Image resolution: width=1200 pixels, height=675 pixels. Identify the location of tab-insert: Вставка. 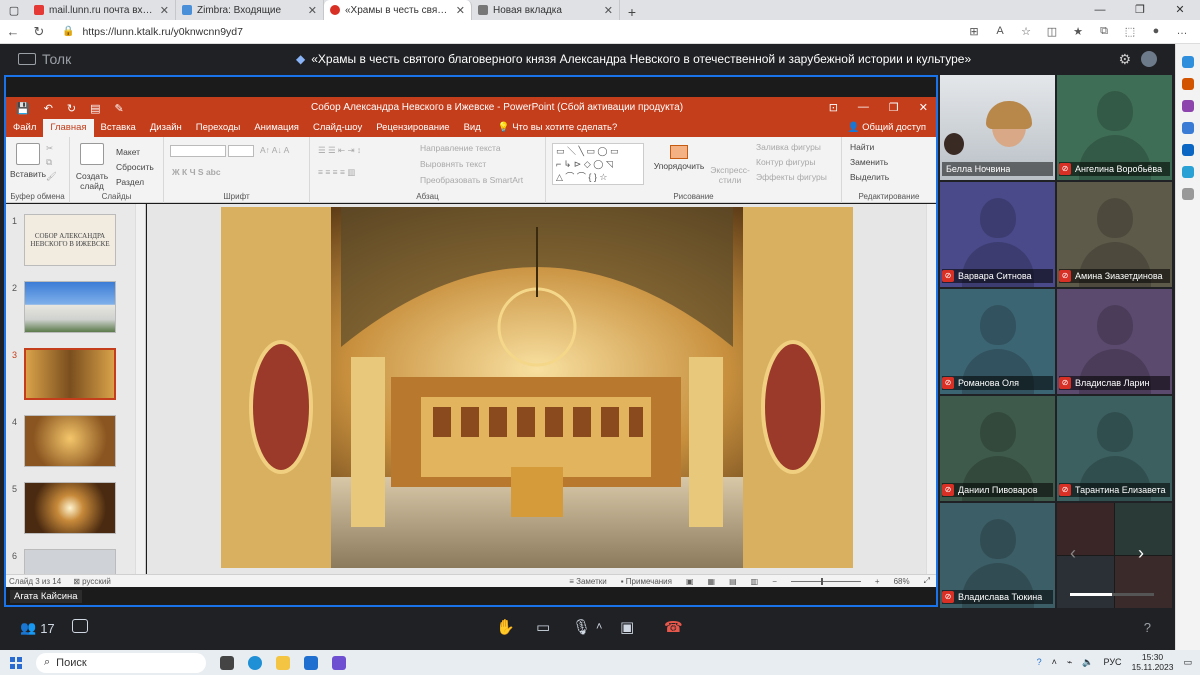
(118, 128).